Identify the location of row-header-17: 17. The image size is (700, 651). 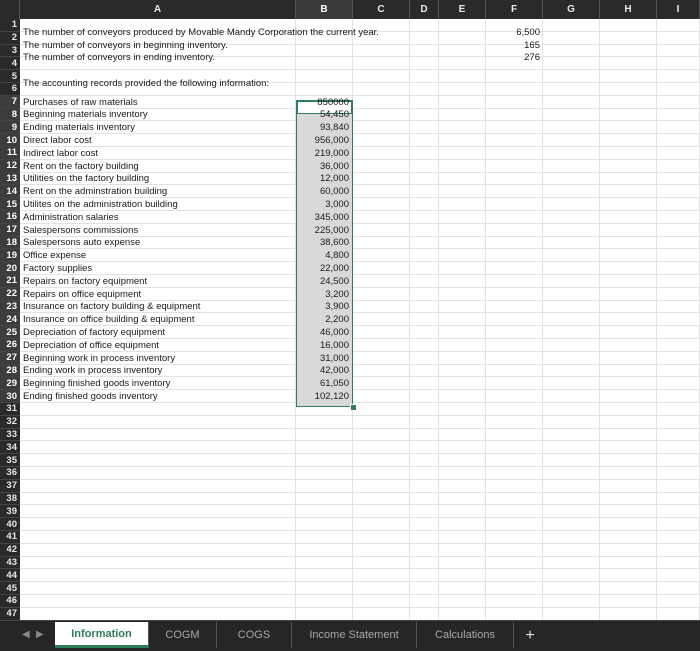
(10, 230).